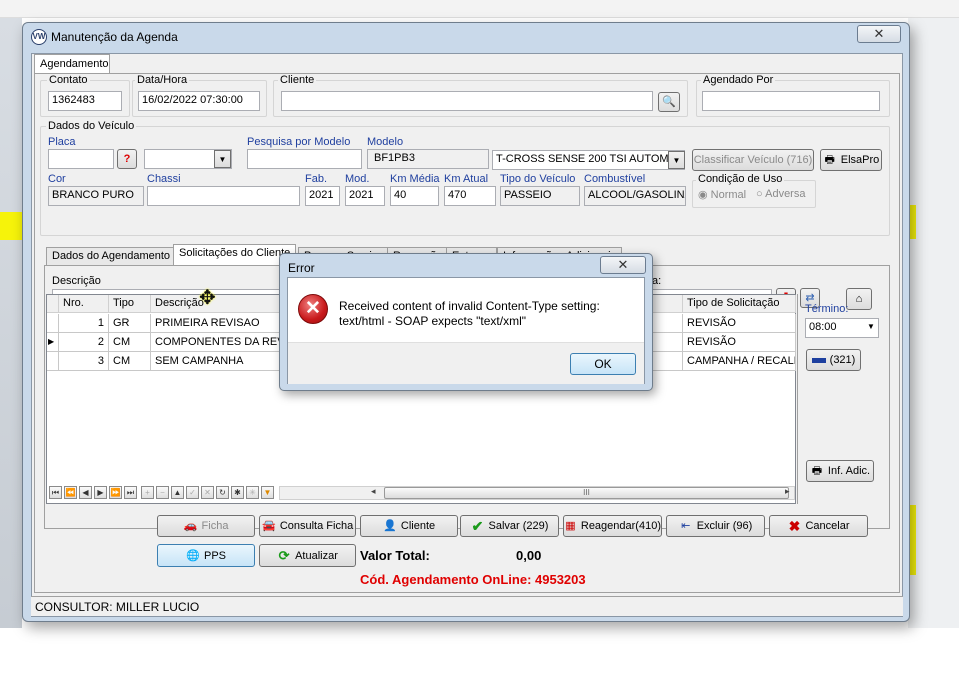 The height and width of the screenshot is (673, 959). I want to click on tab-agendamento: Agendamento, so click(72, 64).